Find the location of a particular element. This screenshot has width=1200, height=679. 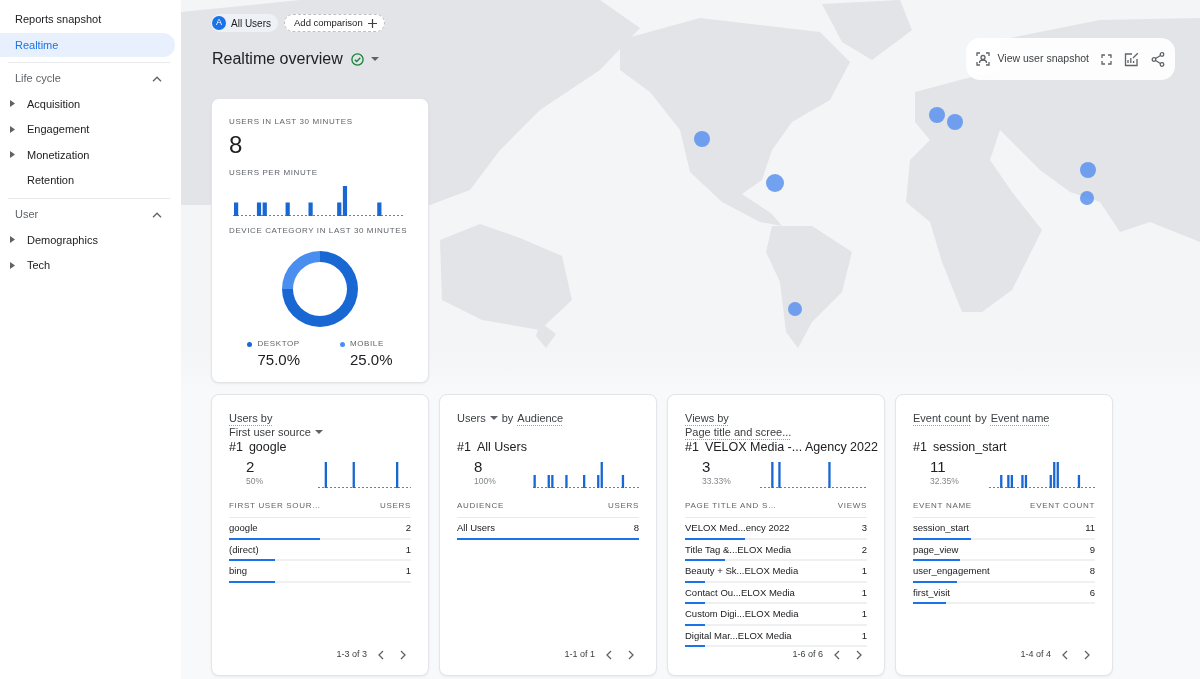

share-icon is located at coordinates (1158, 59).